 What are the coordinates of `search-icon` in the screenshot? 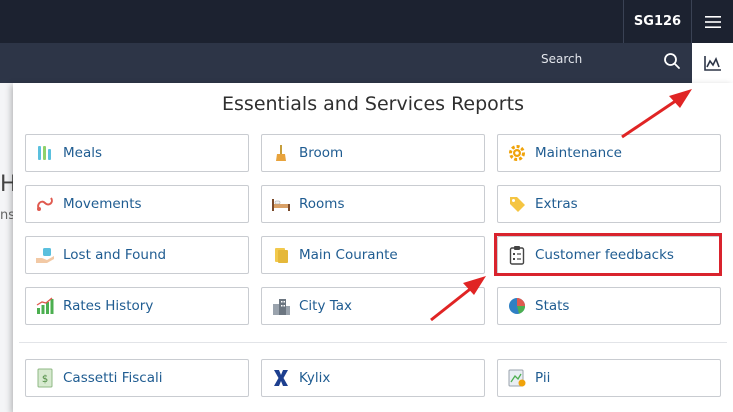 It's located at (672, 61).